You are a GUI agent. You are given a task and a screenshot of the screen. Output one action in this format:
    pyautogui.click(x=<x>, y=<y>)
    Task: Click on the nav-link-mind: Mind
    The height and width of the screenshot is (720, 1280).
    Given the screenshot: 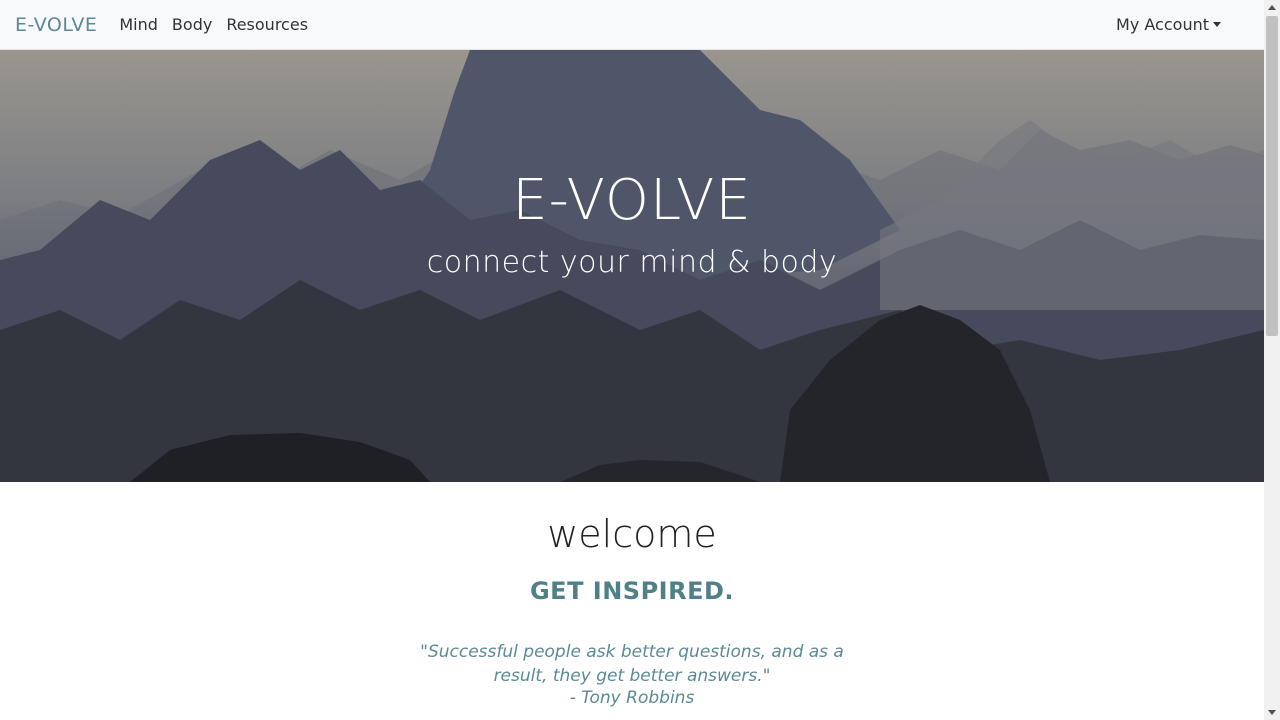 What is the action you would take?
    pyautogui.click(x=138, y=24)
    